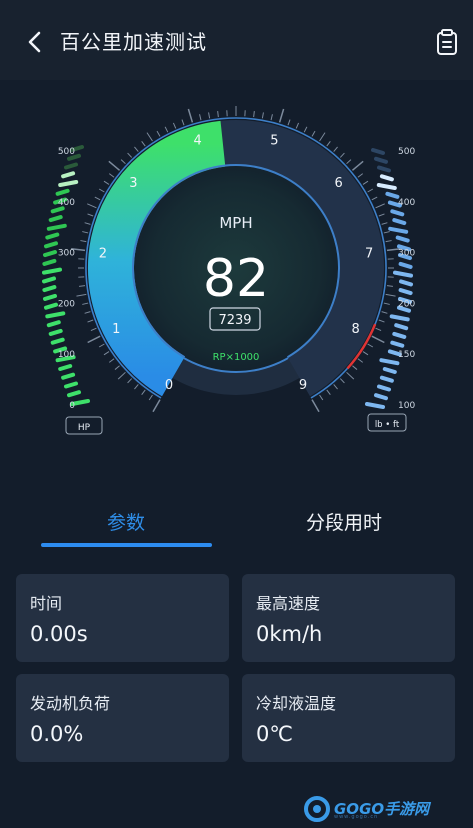 The image size is (473, 828). Describe the element at coordinates (234, 320) in the screenshot. I see `rpm-value: 7239` at that location.